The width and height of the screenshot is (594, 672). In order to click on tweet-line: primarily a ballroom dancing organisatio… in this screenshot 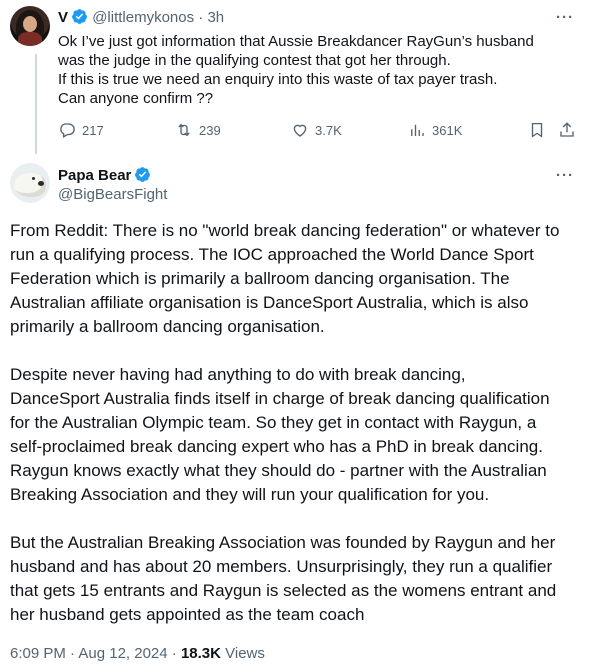, I will do `click(167, 326)`.